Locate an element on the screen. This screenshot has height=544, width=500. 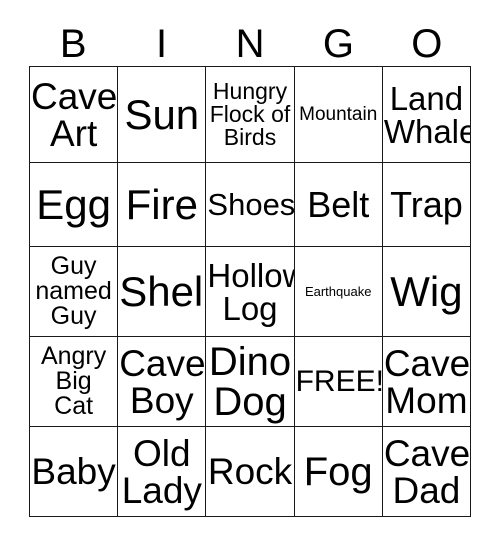
bingo-cell-label: Belt is located at coordinates (338, 204).